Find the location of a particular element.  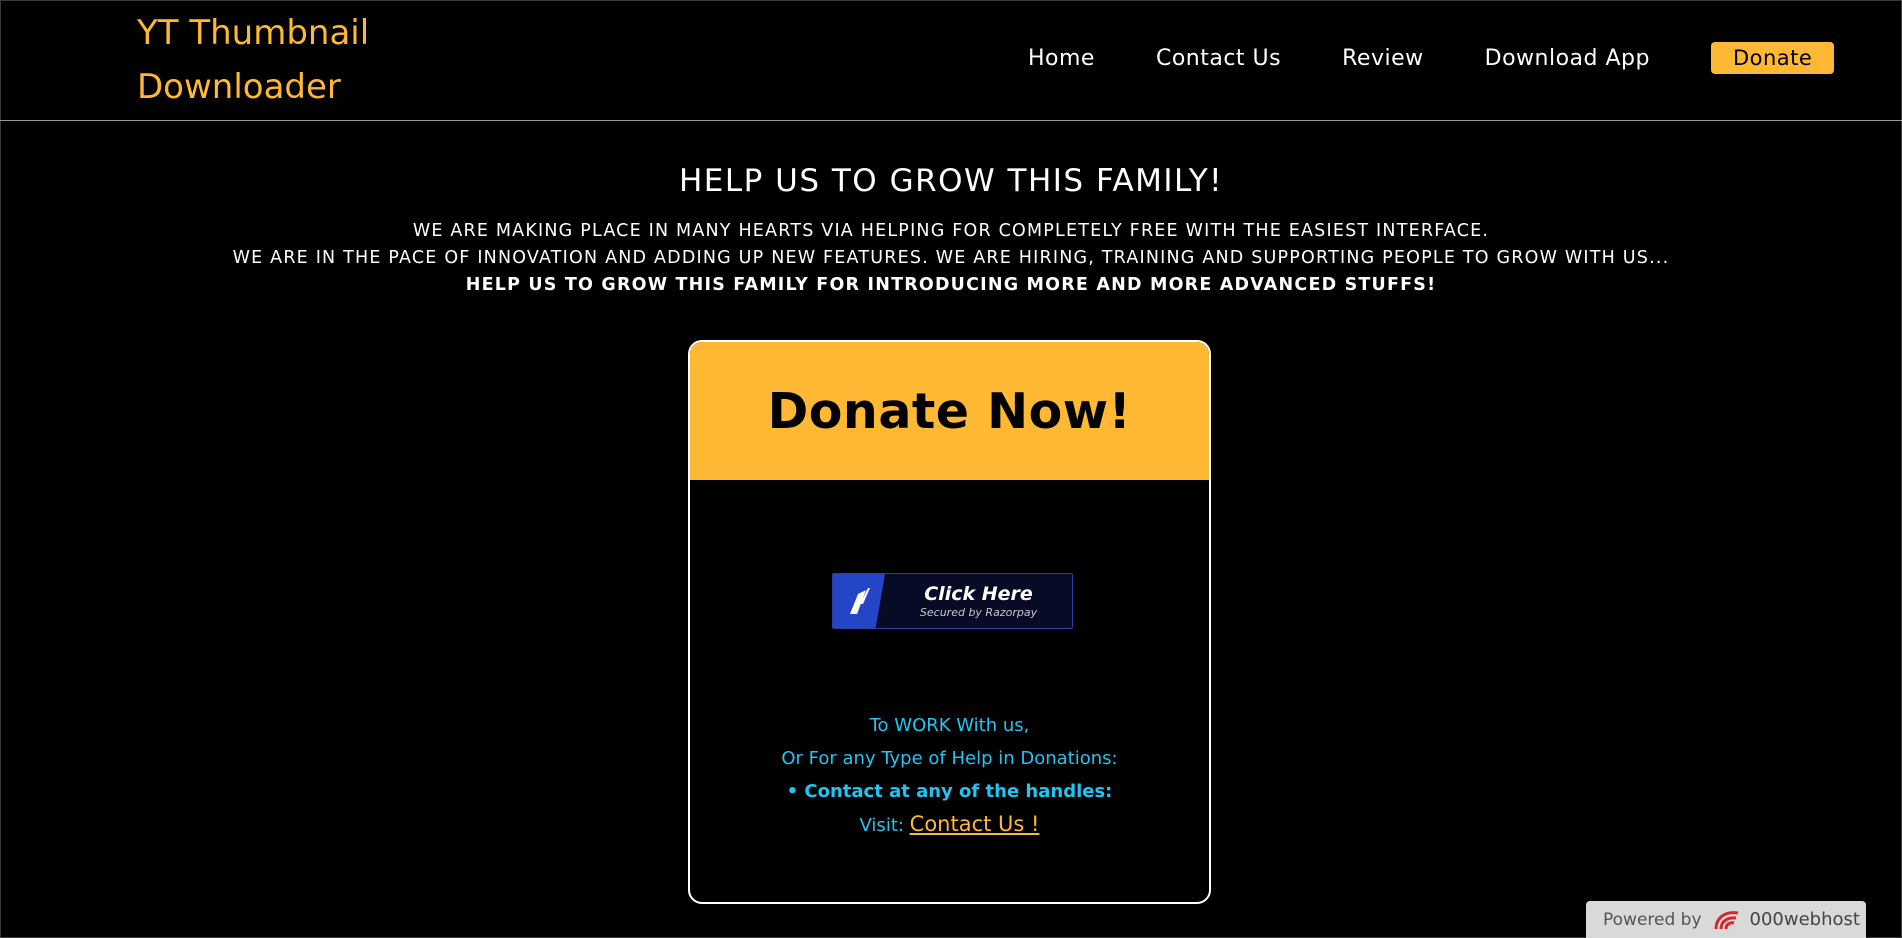

razorpay-secured-text: Secured by Razorpay is located at coordinates (978, 612).